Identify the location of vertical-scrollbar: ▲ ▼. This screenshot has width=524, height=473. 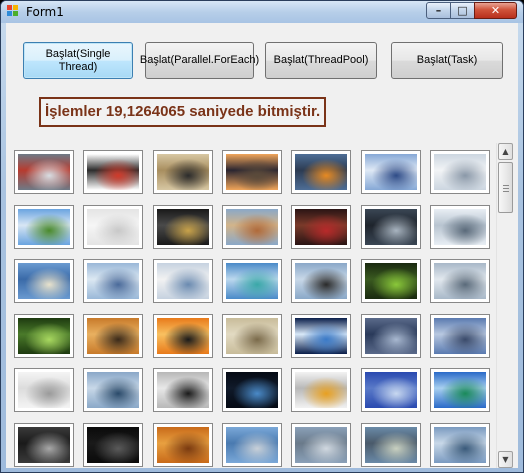
(505, 305).